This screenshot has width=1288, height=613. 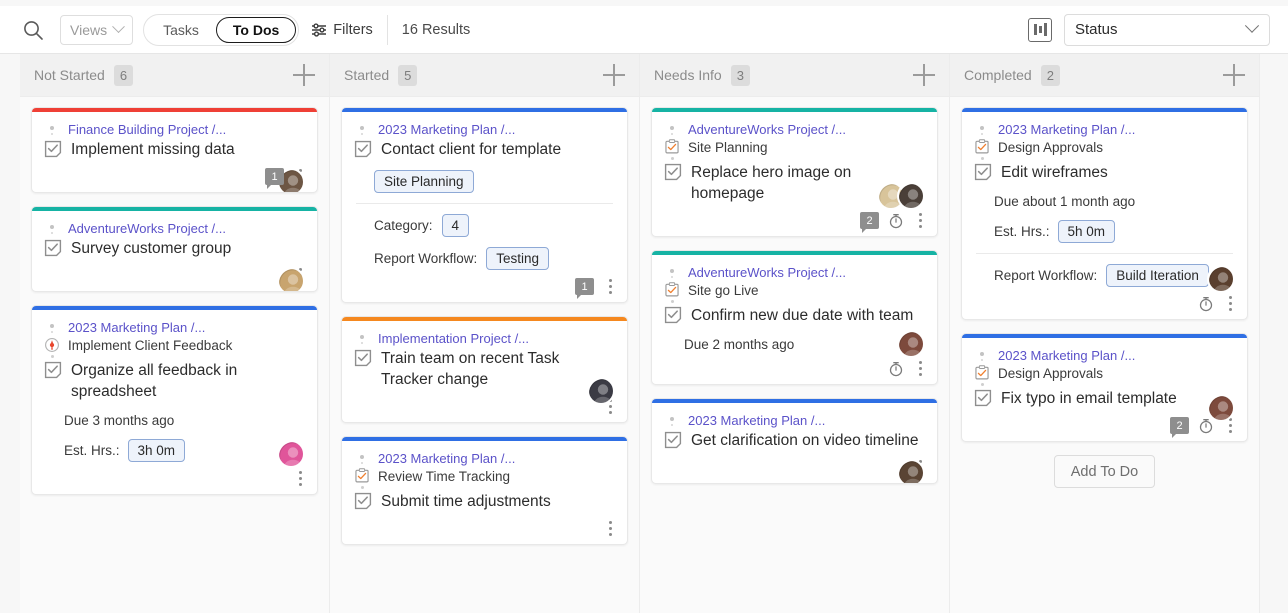 What do you see at coordinates (426, 258) in the screenshot?
I see `custom-field-label: Report Workflow:` at bounding box center [426, 258].